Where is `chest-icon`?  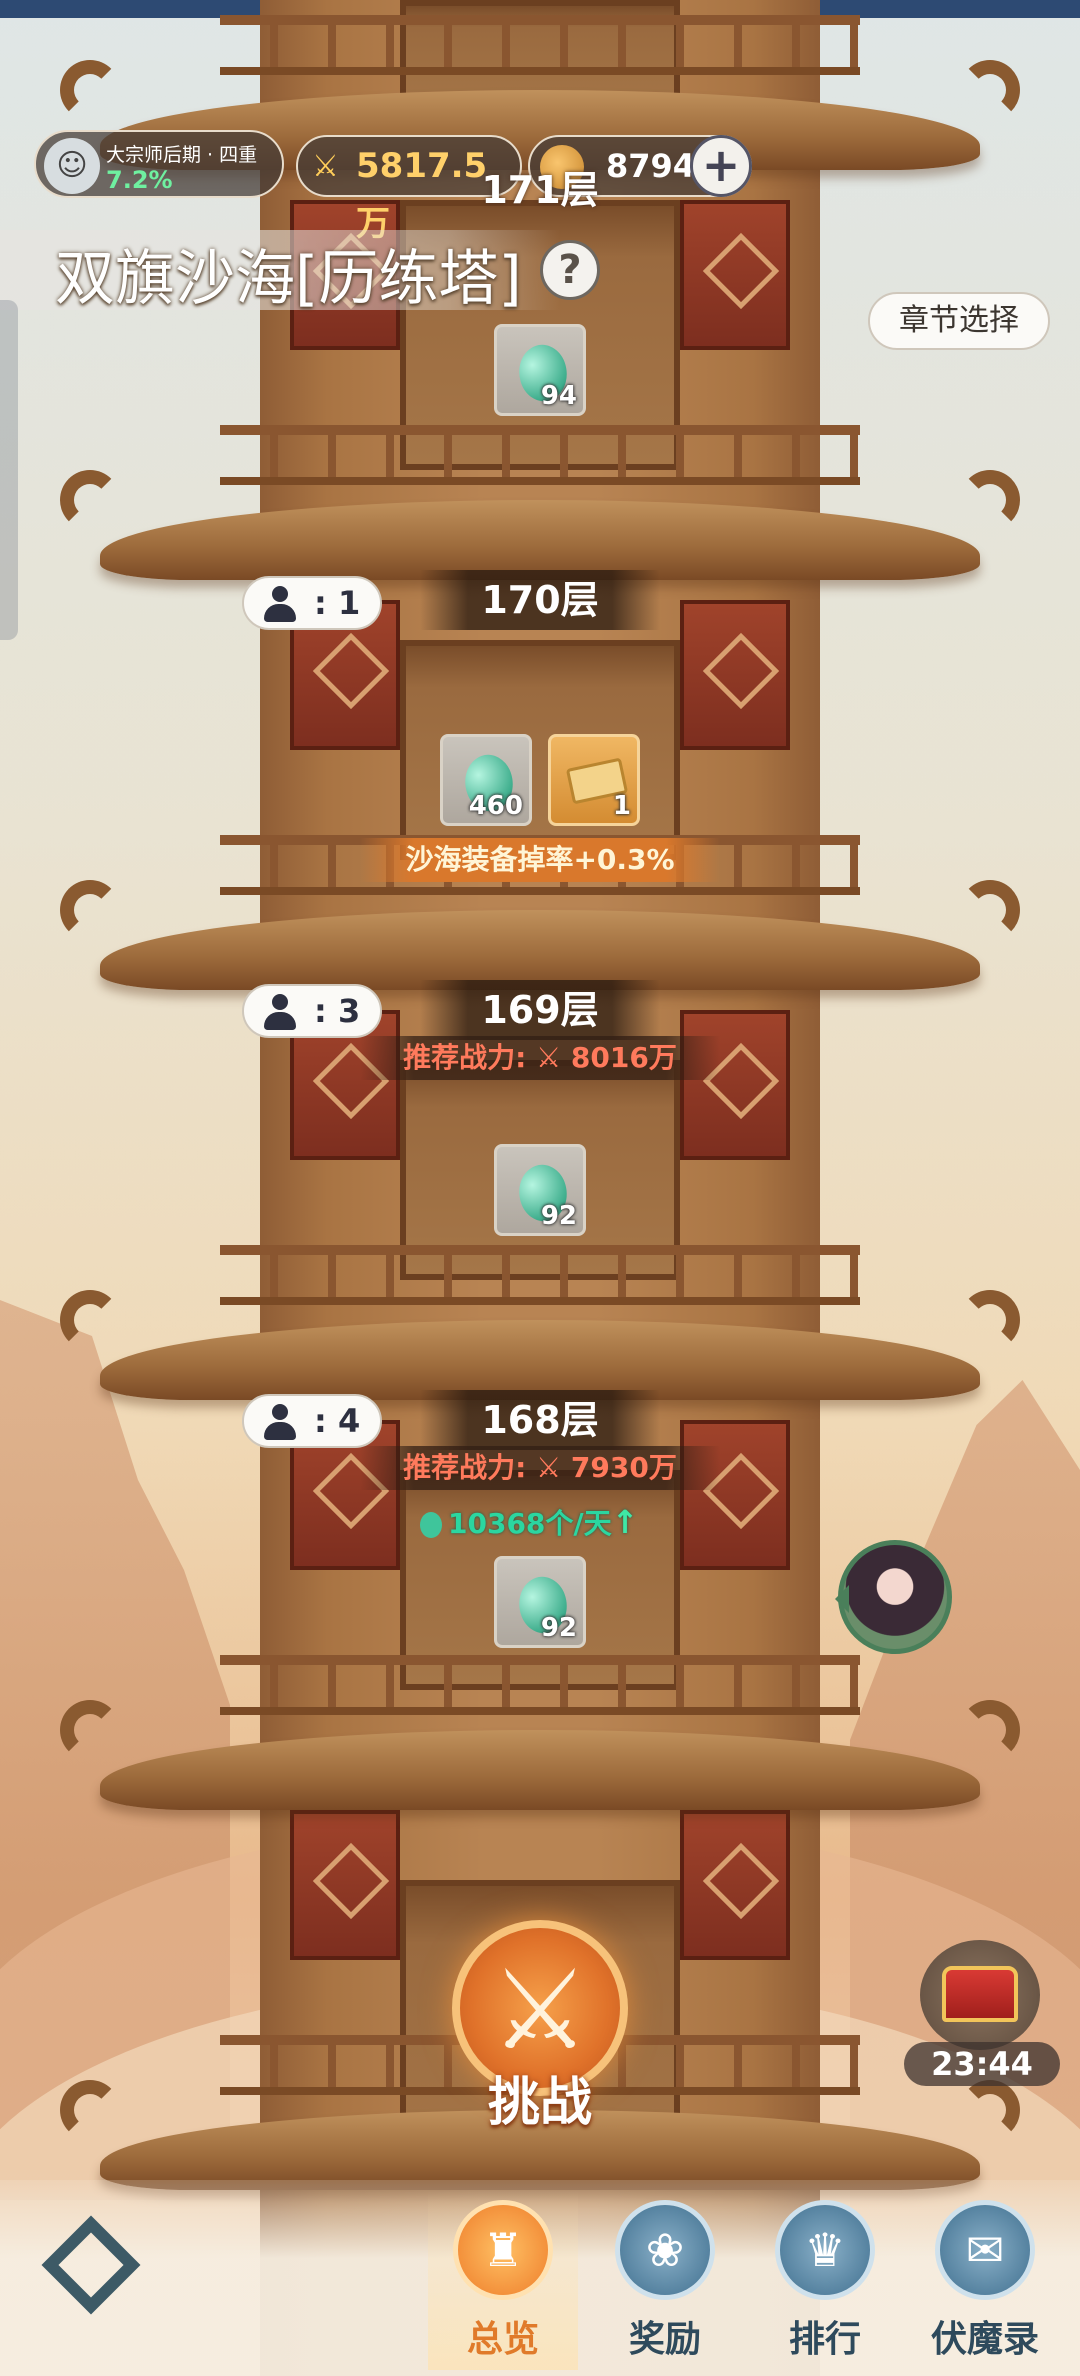 chest-icon is located at coordinates (980, 1994).